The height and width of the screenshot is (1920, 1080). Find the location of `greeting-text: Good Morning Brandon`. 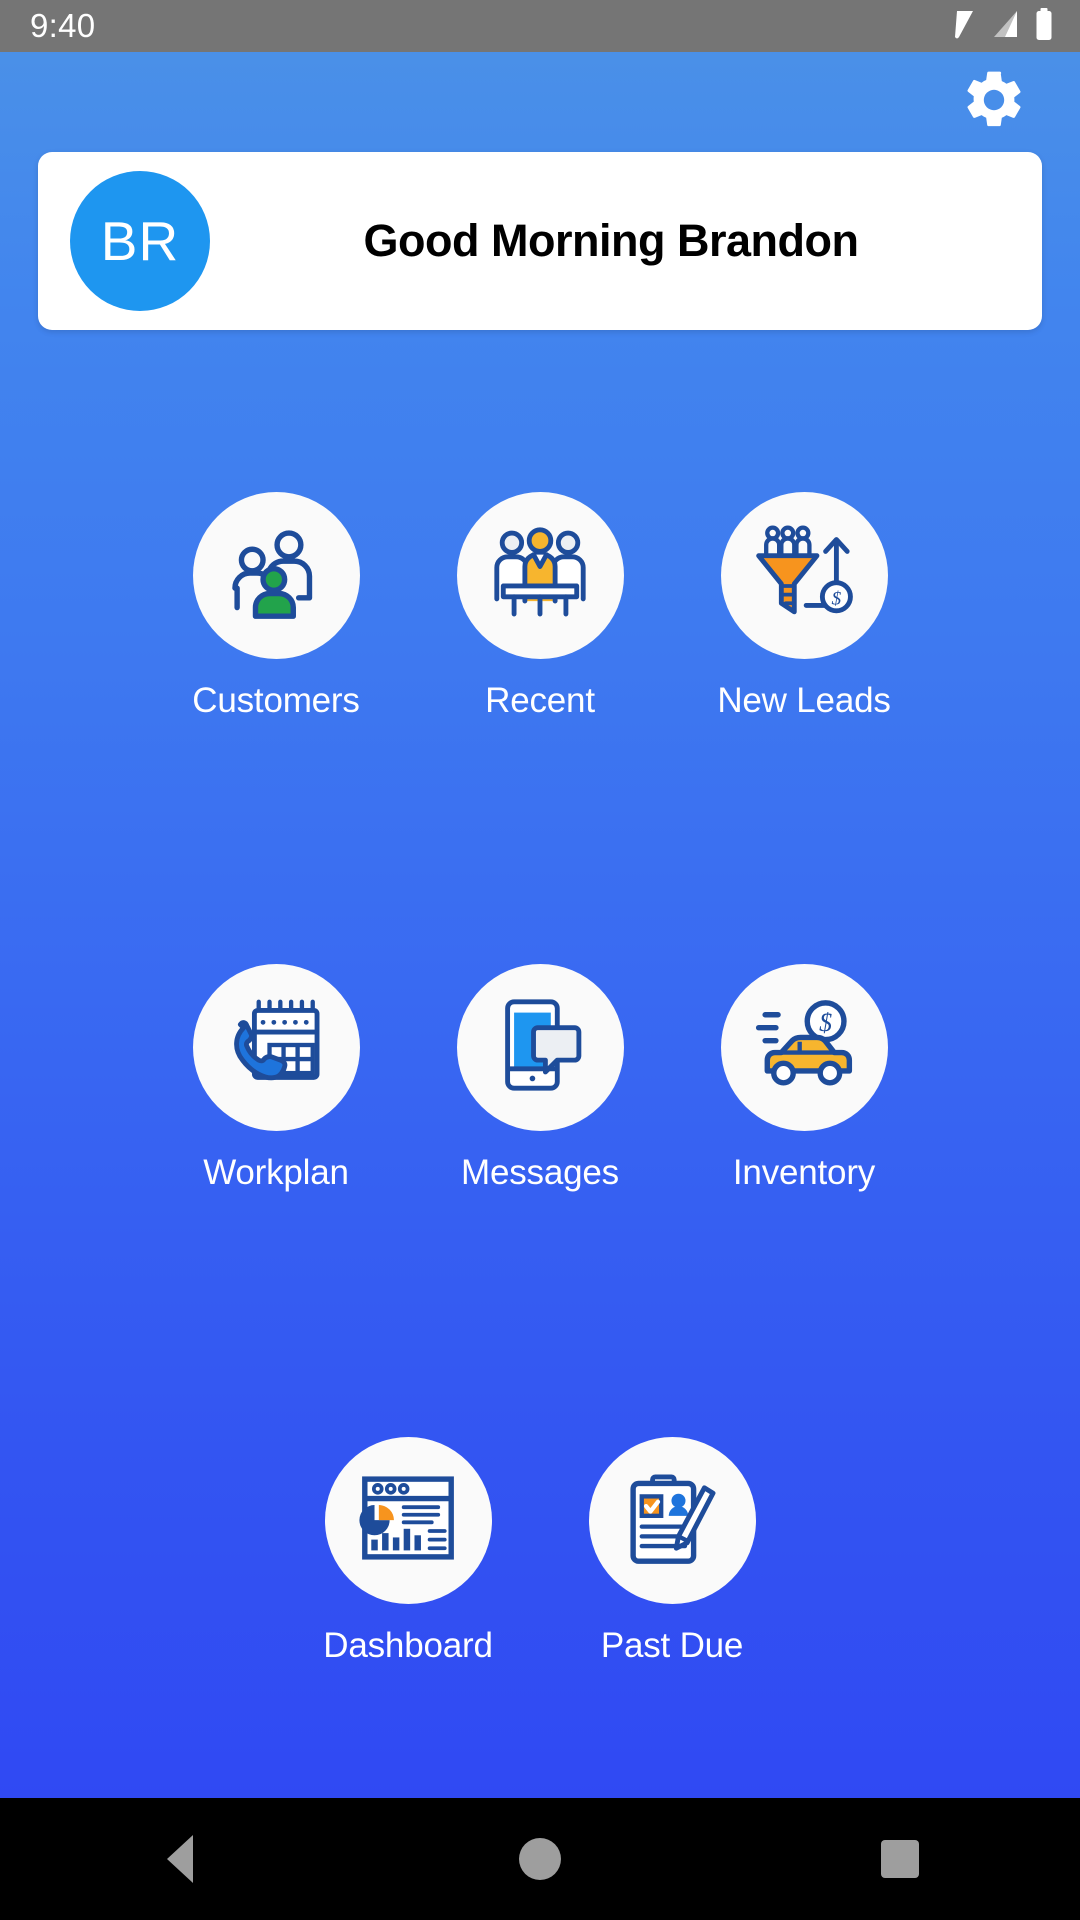

greeting-text: Good Morning Brandon is located at coordinates (611, 240).